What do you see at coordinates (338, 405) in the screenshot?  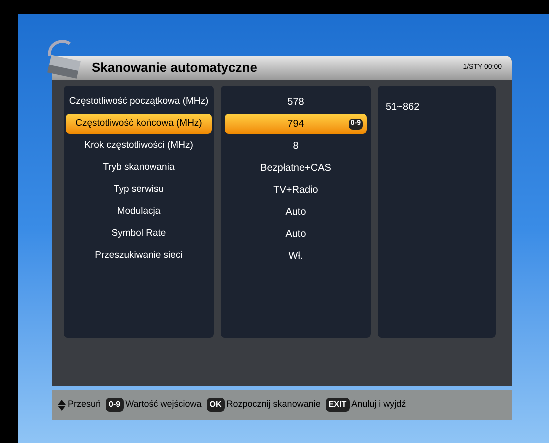 I see `remote-key: EXIT` at bounding box center [338, 405].